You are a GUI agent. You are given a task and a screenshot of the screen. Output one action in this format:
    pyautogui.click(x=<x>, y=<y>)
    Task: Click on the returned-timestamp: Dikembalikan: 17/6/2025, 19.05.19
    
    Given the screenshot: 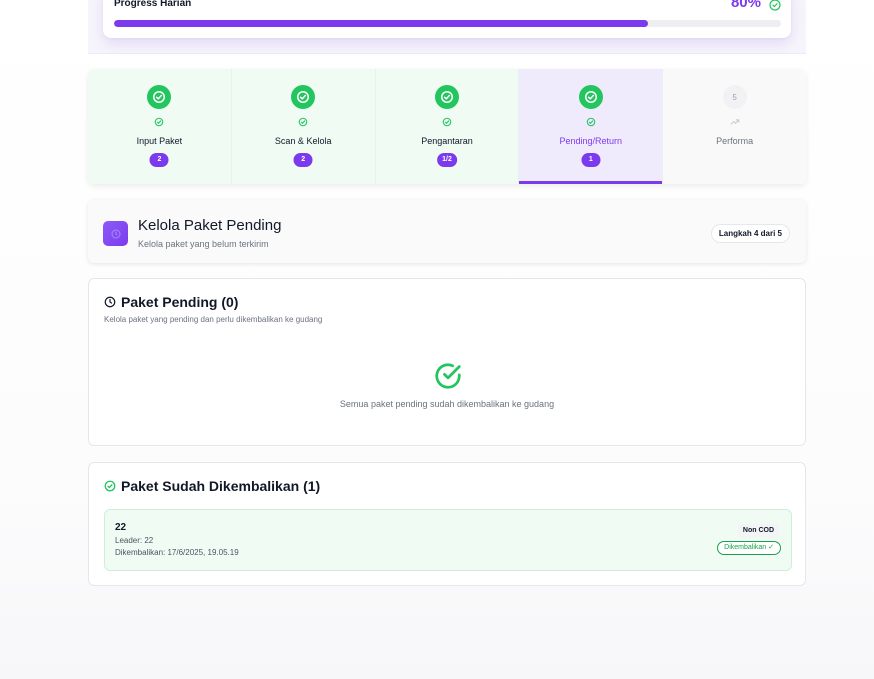 What is the action you would take?
    pyautogui.click(x=177, y=552)
    